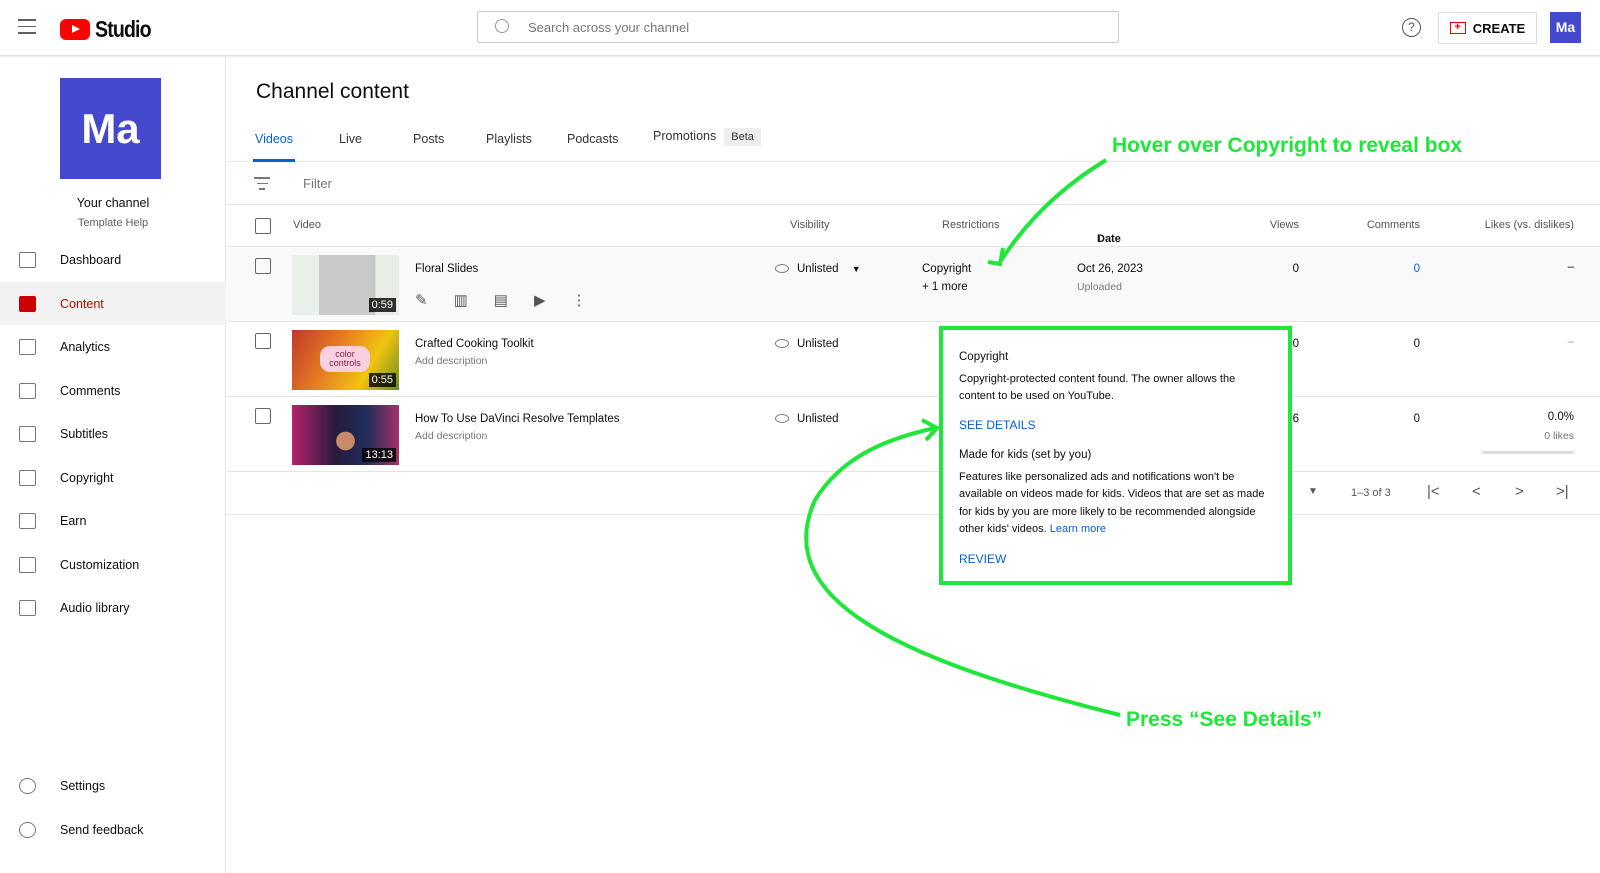 Image resolution: width=1600 pixels, height=873 pixels. I want to click on studio-logo: Studio, so click(110, 29).